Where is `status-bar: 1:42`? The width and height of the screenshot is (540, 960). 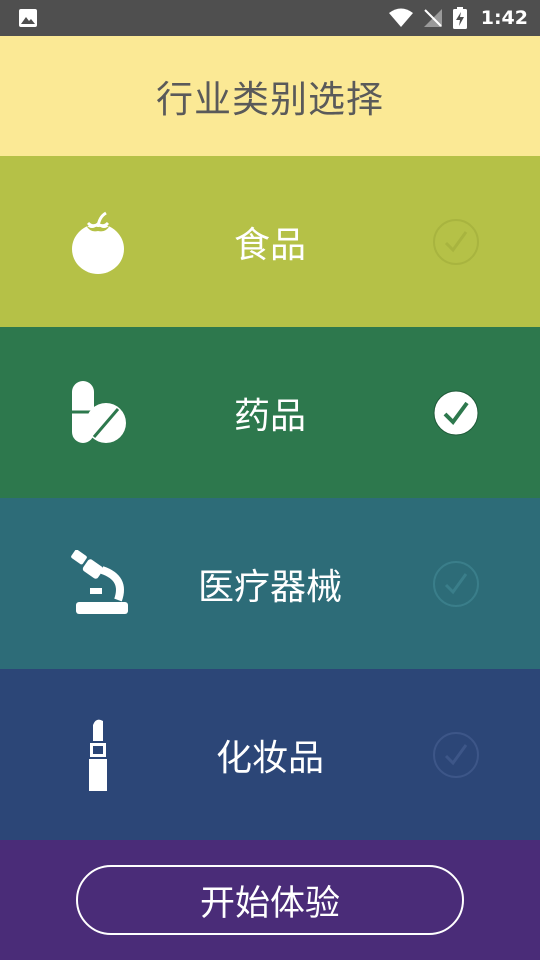 status-bar: 1:42 is located at coordinates (270, 18).